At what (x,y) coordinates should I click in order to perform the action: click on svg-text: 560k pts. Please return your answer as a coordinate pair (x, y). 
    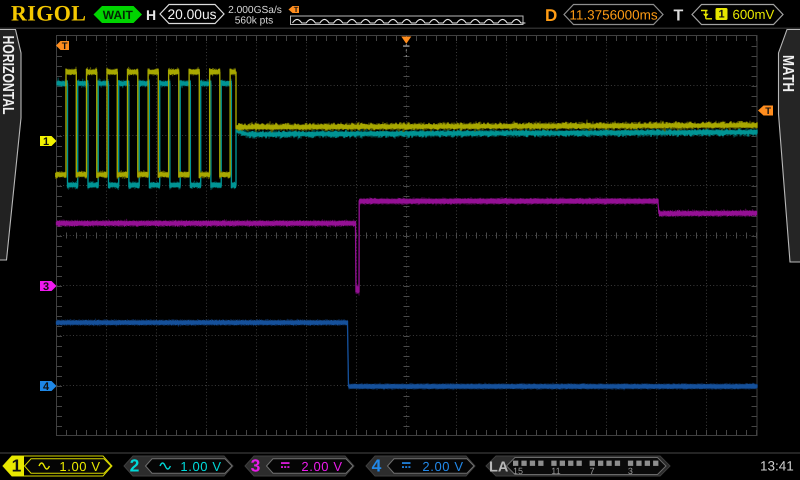
    Looking at the image, I should click on (254, 21).